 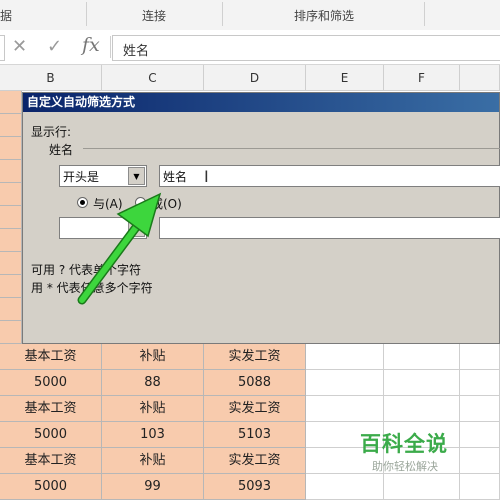 What do you see at coordinates (405, 466) in the screenshot?
I see `watermark-subtitle: 助你轻松解决` at bounding box center [405, 466].